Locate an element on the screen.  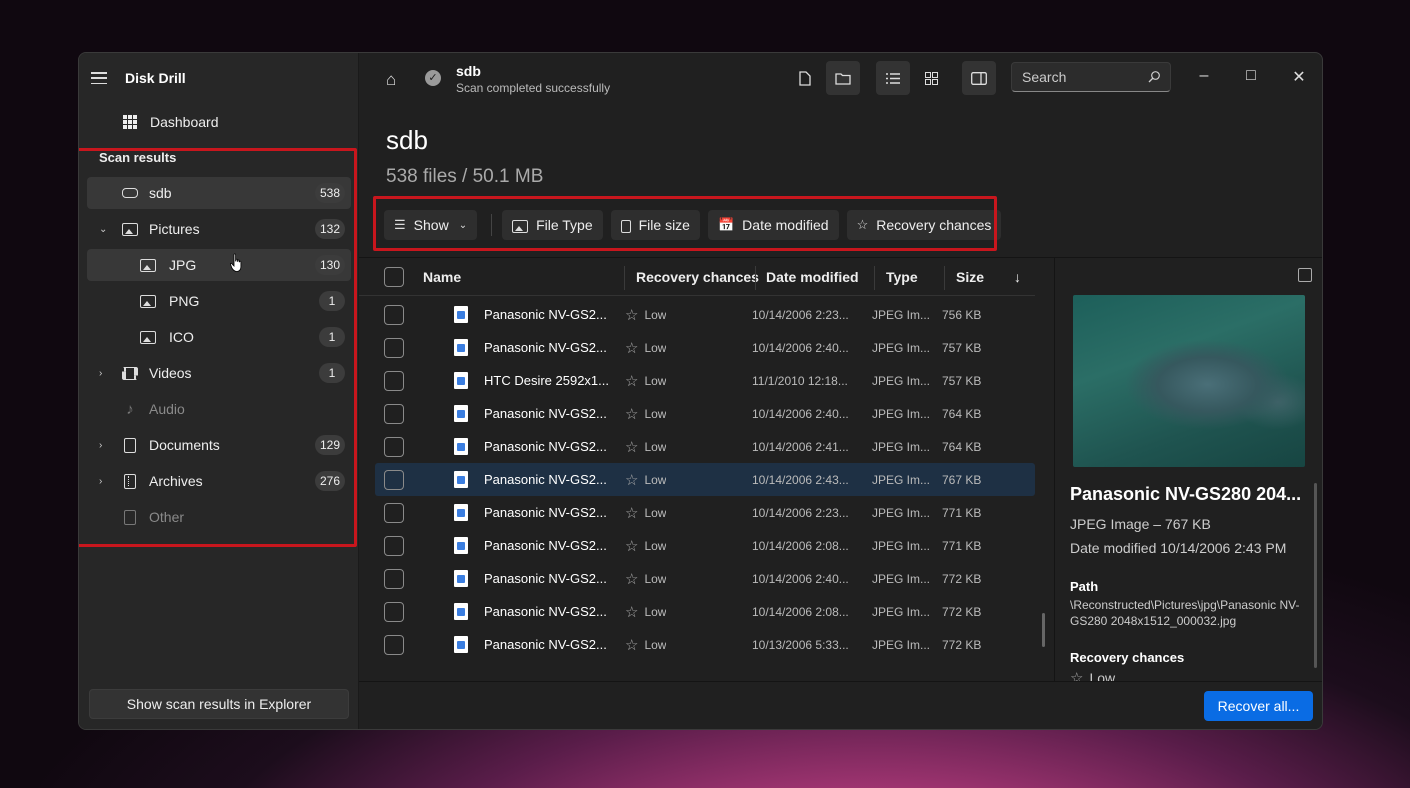
tree-item-audio: ♪ Audio is located at coordinates (219, 409).